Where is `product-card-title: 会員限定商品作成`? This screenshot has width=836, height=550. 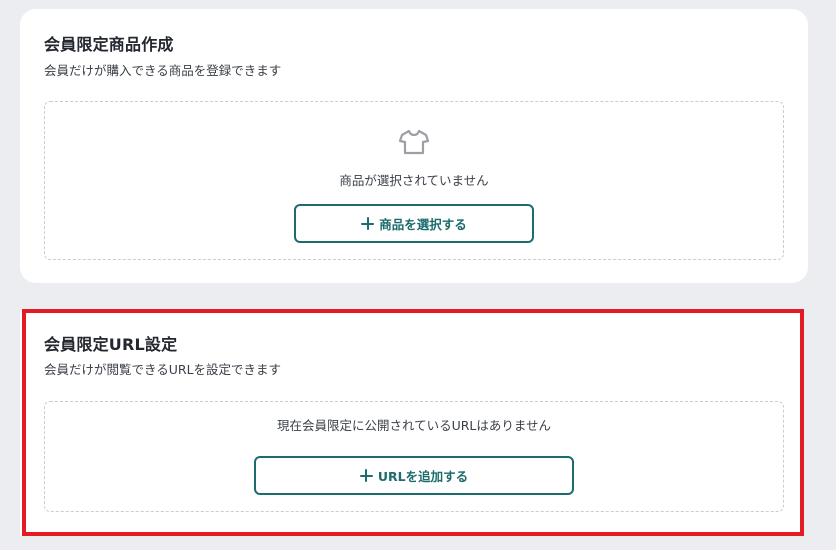 product-card-title: 会員限定商品作成 is located at coordinates (109, 44).